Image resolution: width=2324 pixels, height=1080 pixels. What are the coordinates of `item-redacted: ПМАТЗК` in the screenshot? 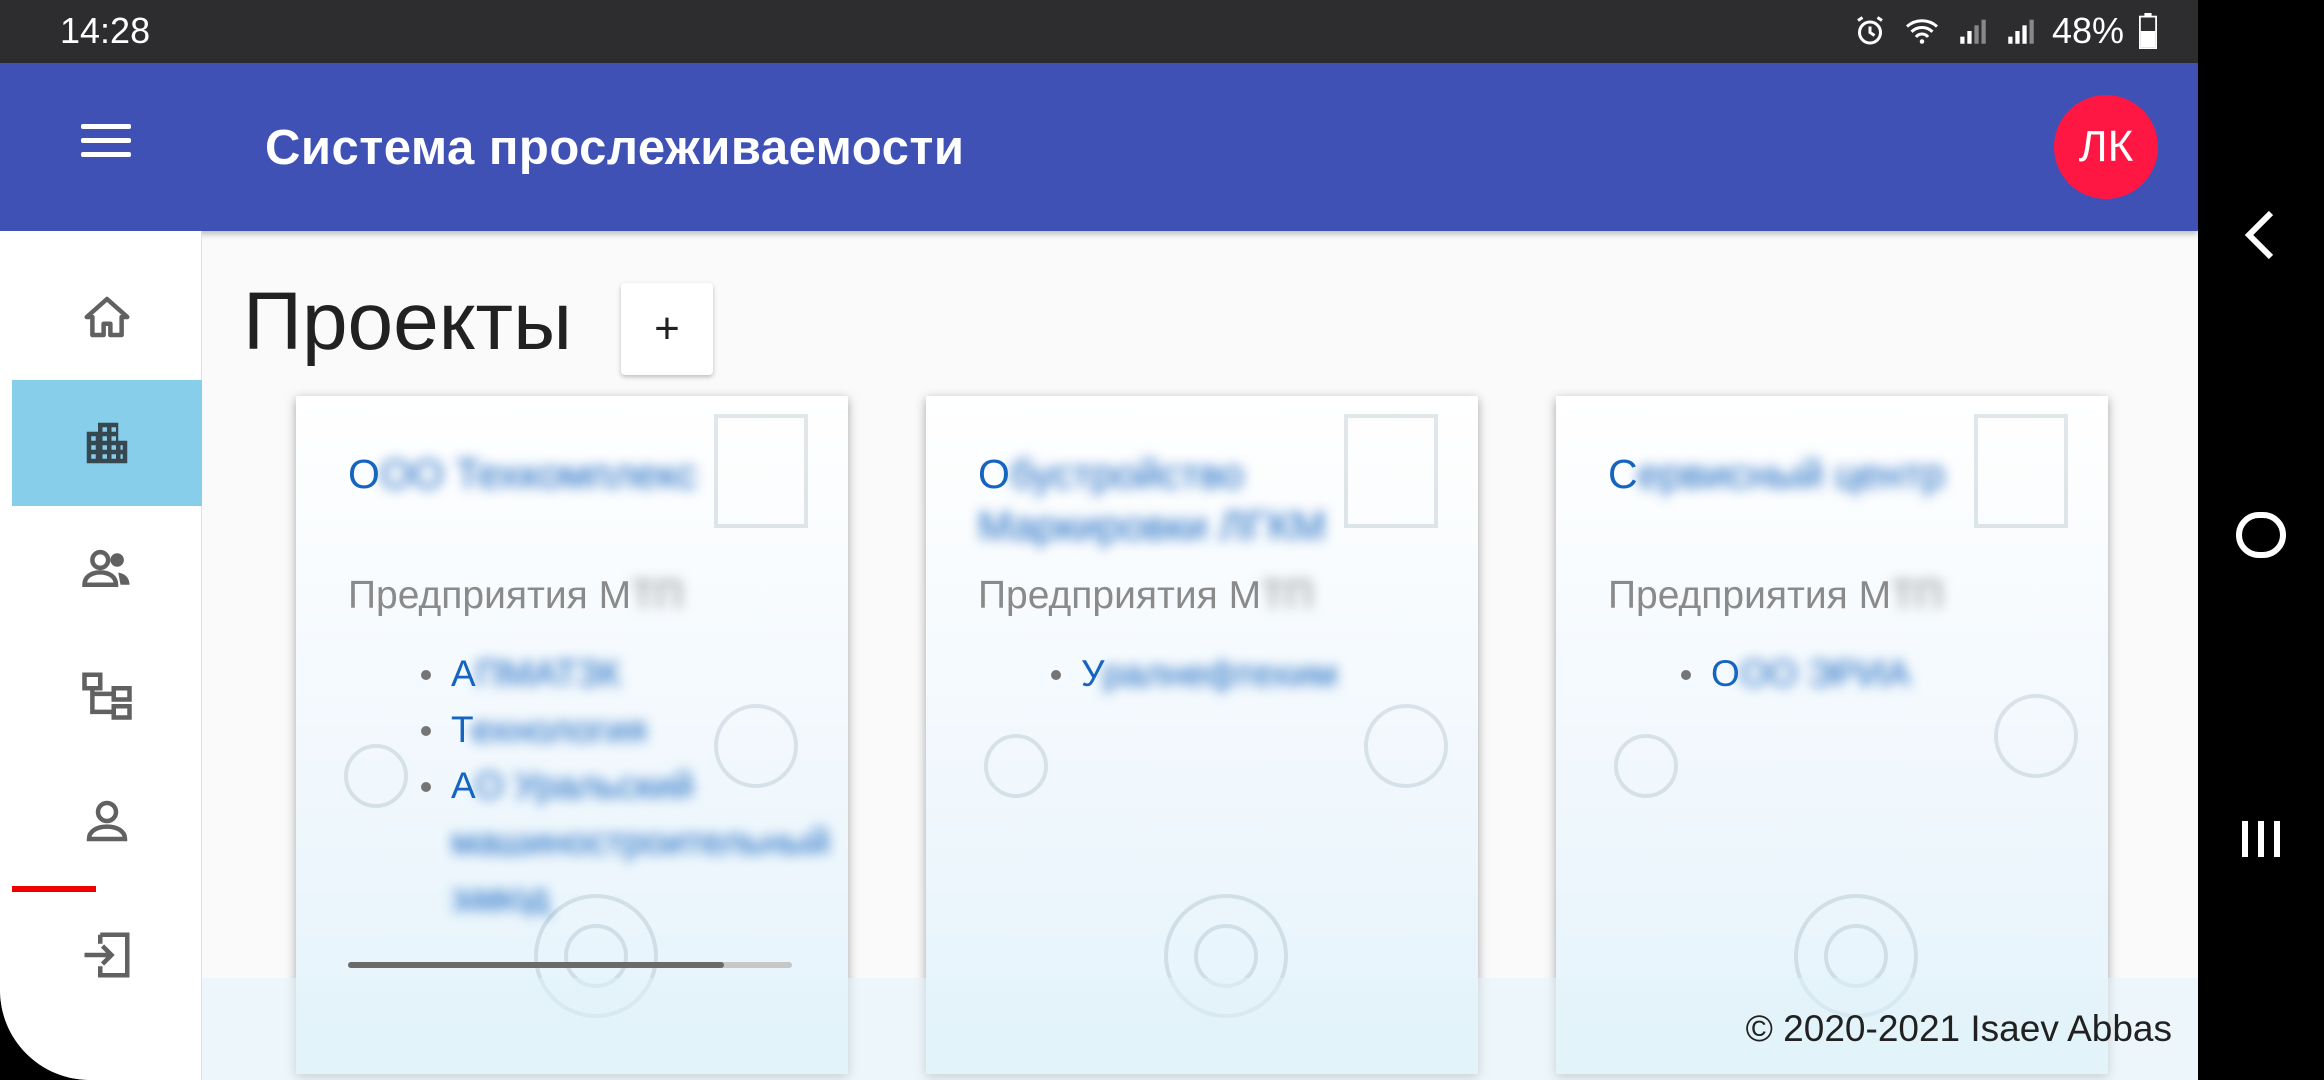 It's located at (548, 673).